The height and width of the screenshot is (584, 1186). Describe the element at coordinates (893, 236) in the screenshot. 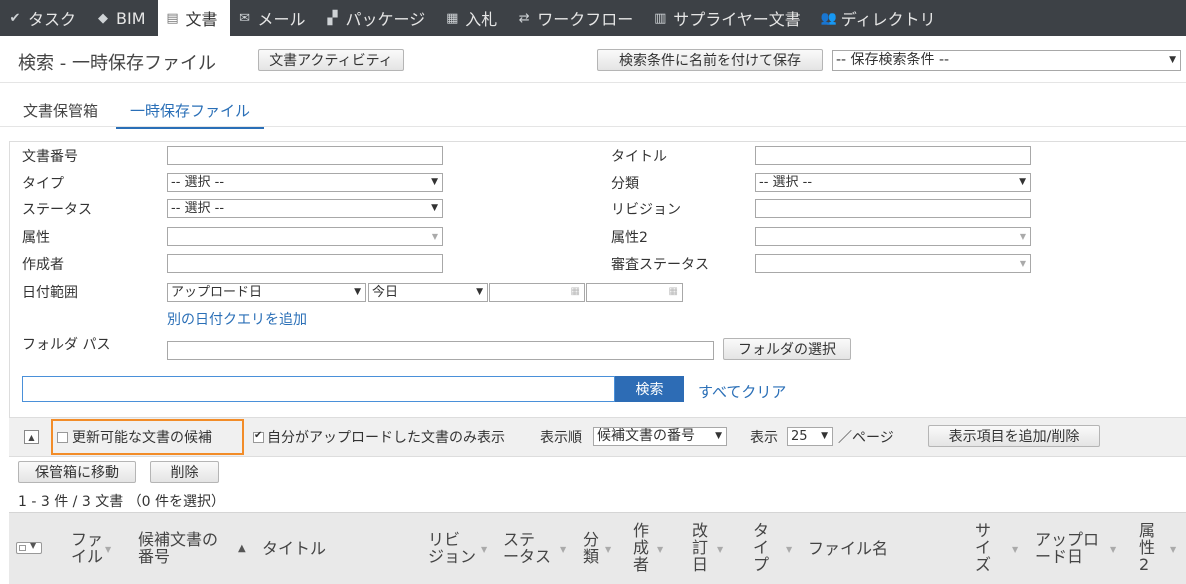

I see `attribute2-select: ▼` at that location.